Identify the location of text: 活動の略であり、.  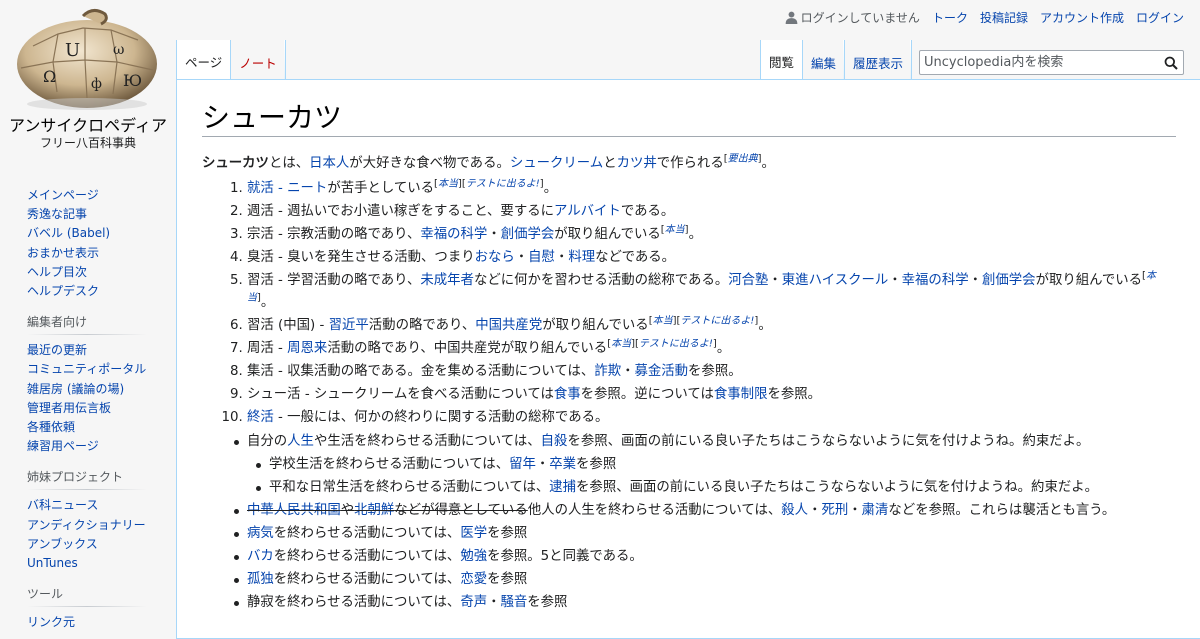
(422, 325).